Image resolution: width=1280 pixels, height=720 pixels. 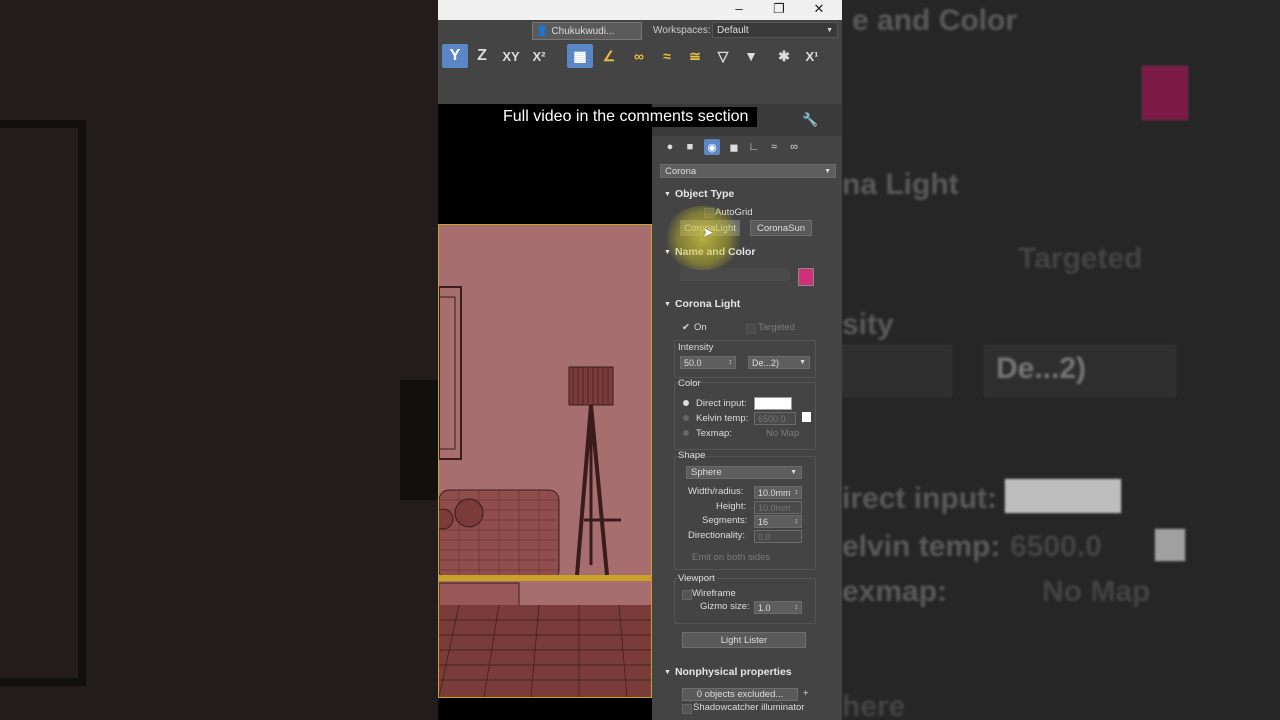 I want to click on snap-face-icon: ▼, so click(x=751, y=56).